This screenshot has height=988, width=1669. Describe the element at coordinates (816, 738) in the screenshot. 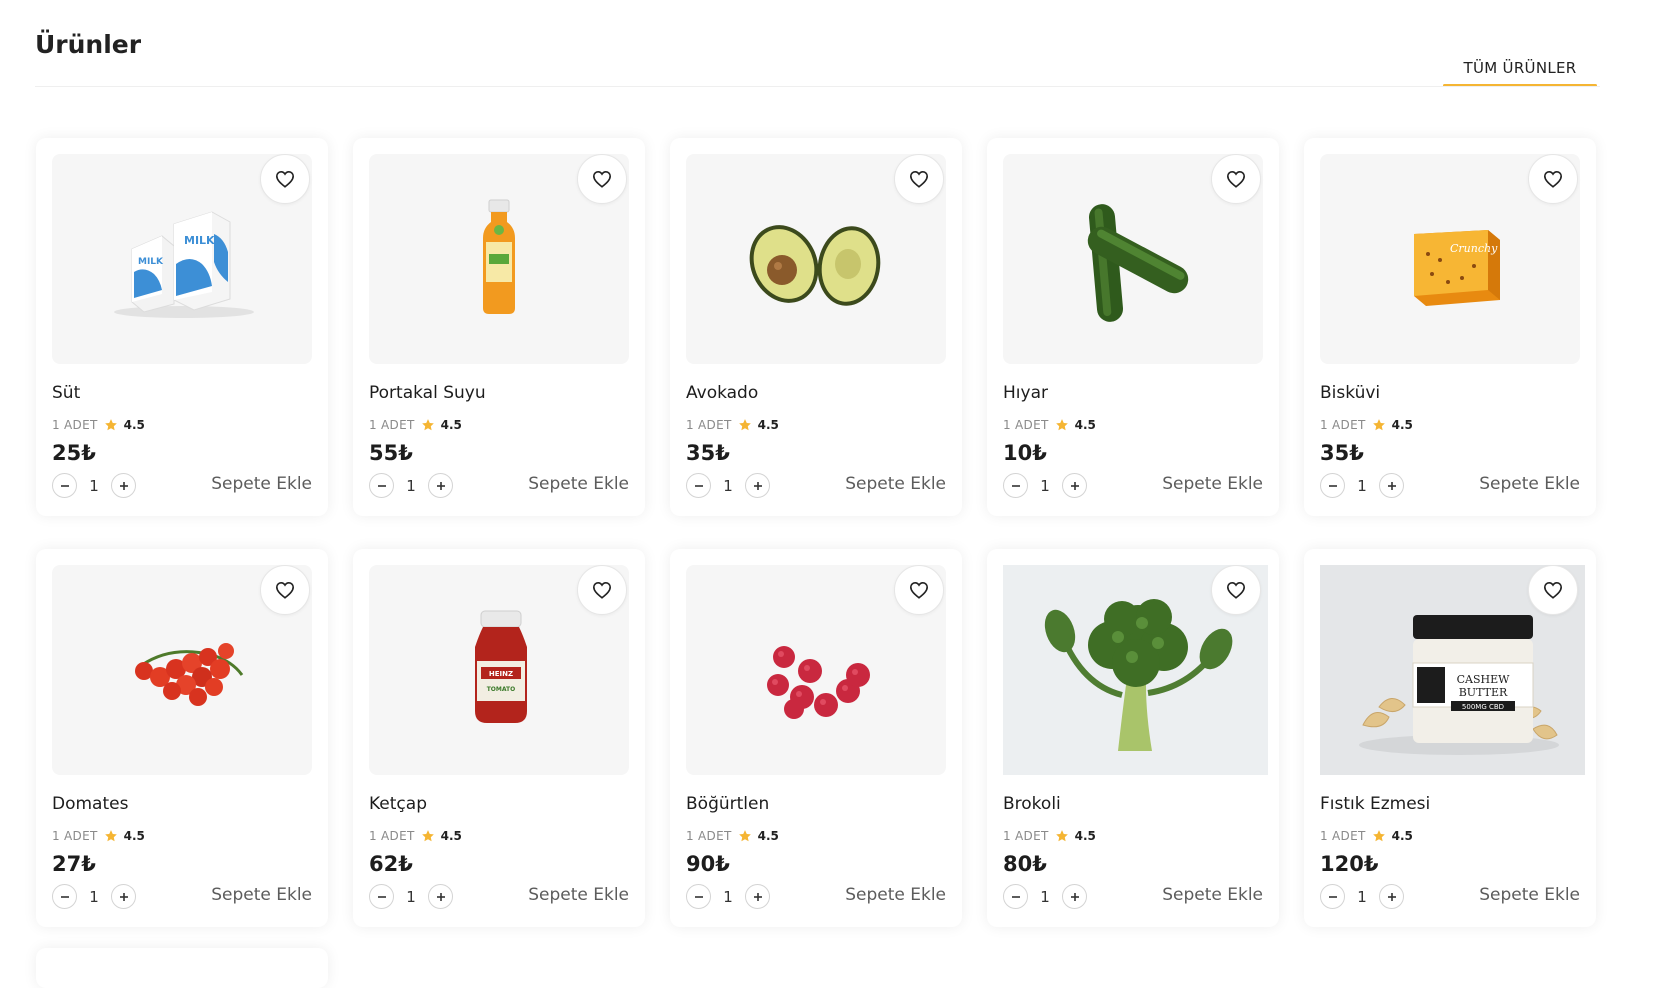

I see `product-card: Böğürtlen 1 ADET 4.5 90₺ 1 Sepete Ekle` at that location.